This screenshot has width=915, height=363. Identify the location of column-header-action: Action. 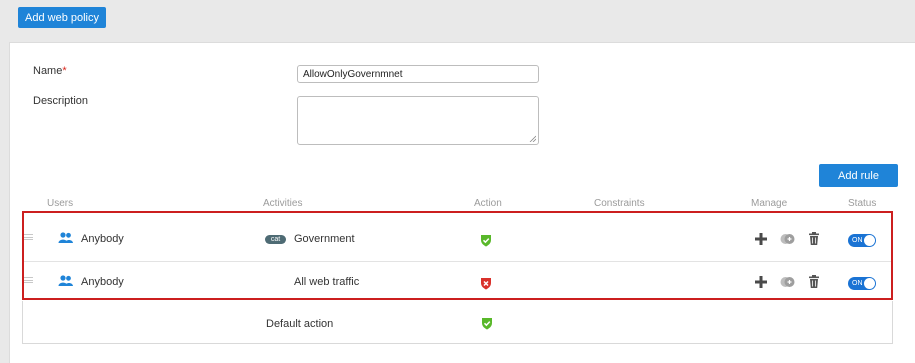
(488, 203).